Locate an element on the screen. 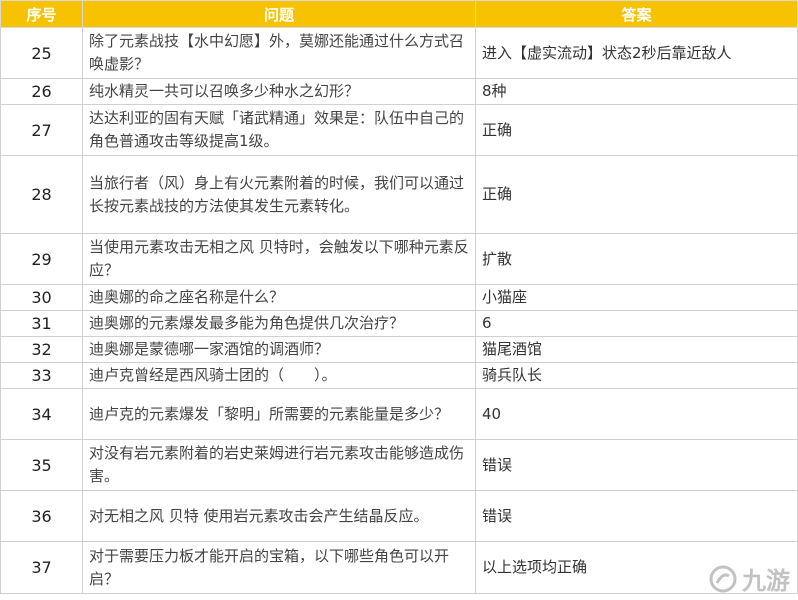  header-question: 问题 is located at coordinates (279, 14).